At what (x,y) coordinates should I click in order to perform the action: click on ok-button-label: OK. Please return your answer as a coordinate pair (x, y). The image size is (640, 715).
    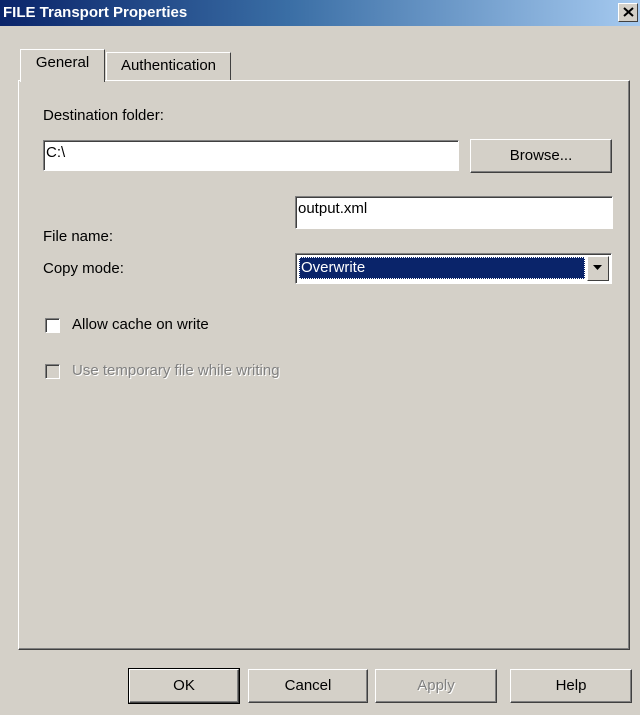
    Looking at the image, I should click on (184, 685).